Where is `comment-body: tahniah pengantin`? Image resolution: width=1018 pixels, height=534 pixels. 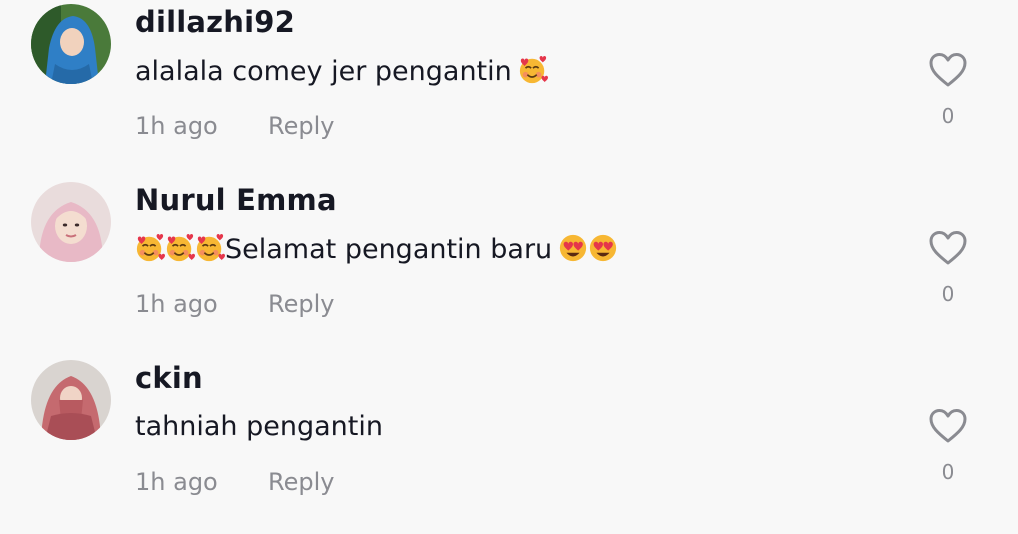 comment-body: tahniah pengantin is located at coordinates (259, 426).